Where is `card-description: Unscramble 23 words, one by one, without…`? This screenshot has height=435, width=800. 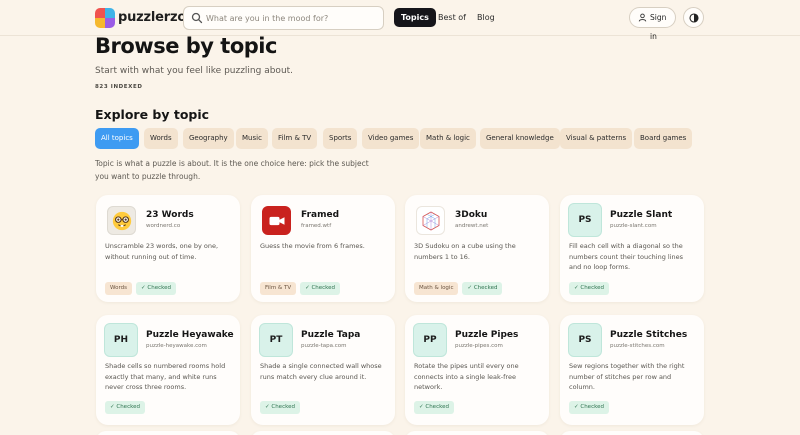
card-description: Unscramble 23 words, one by one, without… is located at coordinates (162, 251).